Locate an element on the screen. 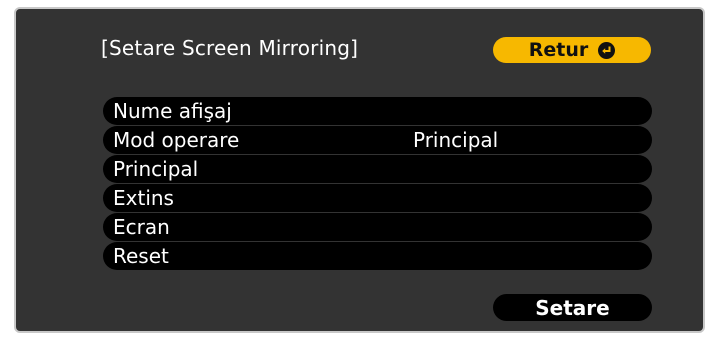 This screenshot has height=342, width=720. menu-item-label: Mod operare is located at coordinates (176, 140).